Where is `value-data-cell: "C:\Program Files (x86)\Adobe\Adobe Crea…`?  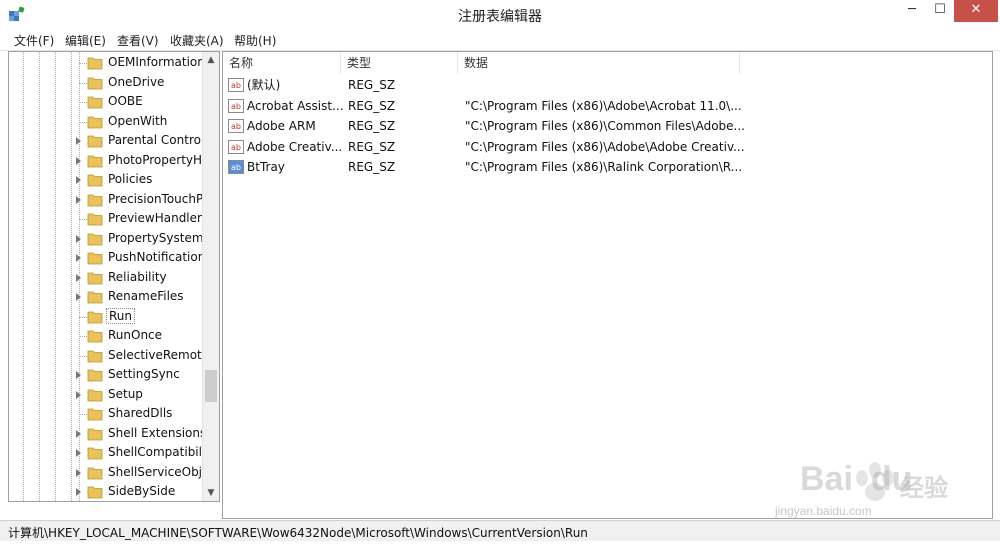
value-data-cell: "C:\Program Files (x86)\Adobe\Adobe Crea… is located at coordinates (605, 146).